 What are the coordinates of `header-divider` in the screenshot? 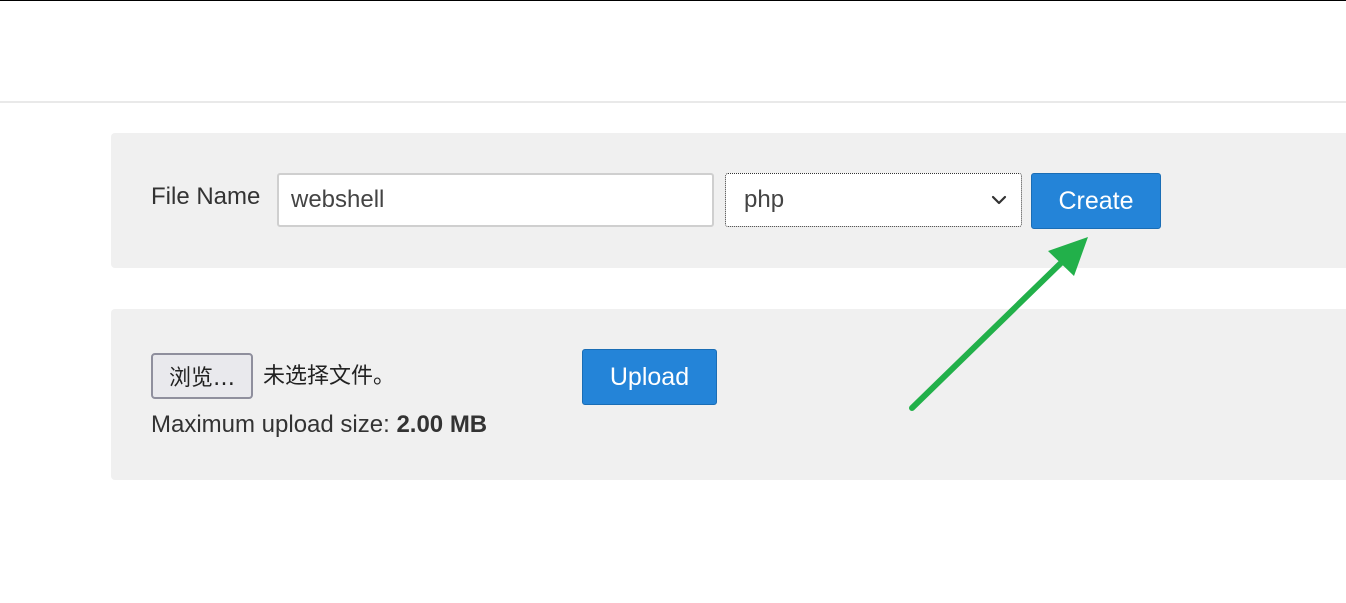 It's located at (673, 102).